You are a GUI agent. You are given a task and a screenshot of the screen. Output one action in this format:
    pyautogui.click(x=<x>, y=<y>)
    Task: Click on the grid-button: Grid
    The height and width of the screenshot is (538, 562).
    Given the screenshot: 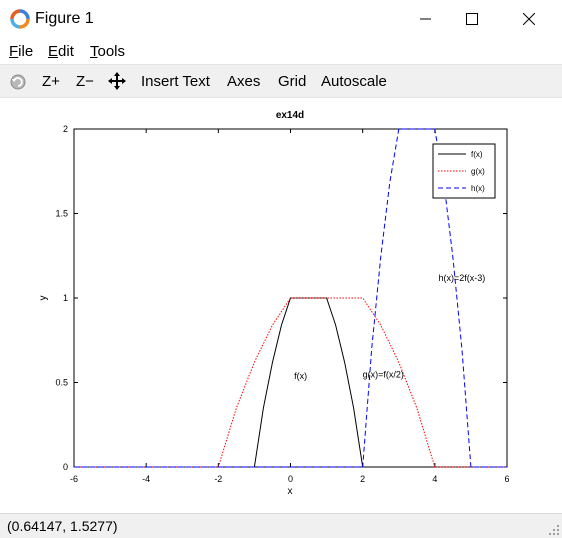 What is the action you would take?
    pyautogui.click(x=292, y=81)
    